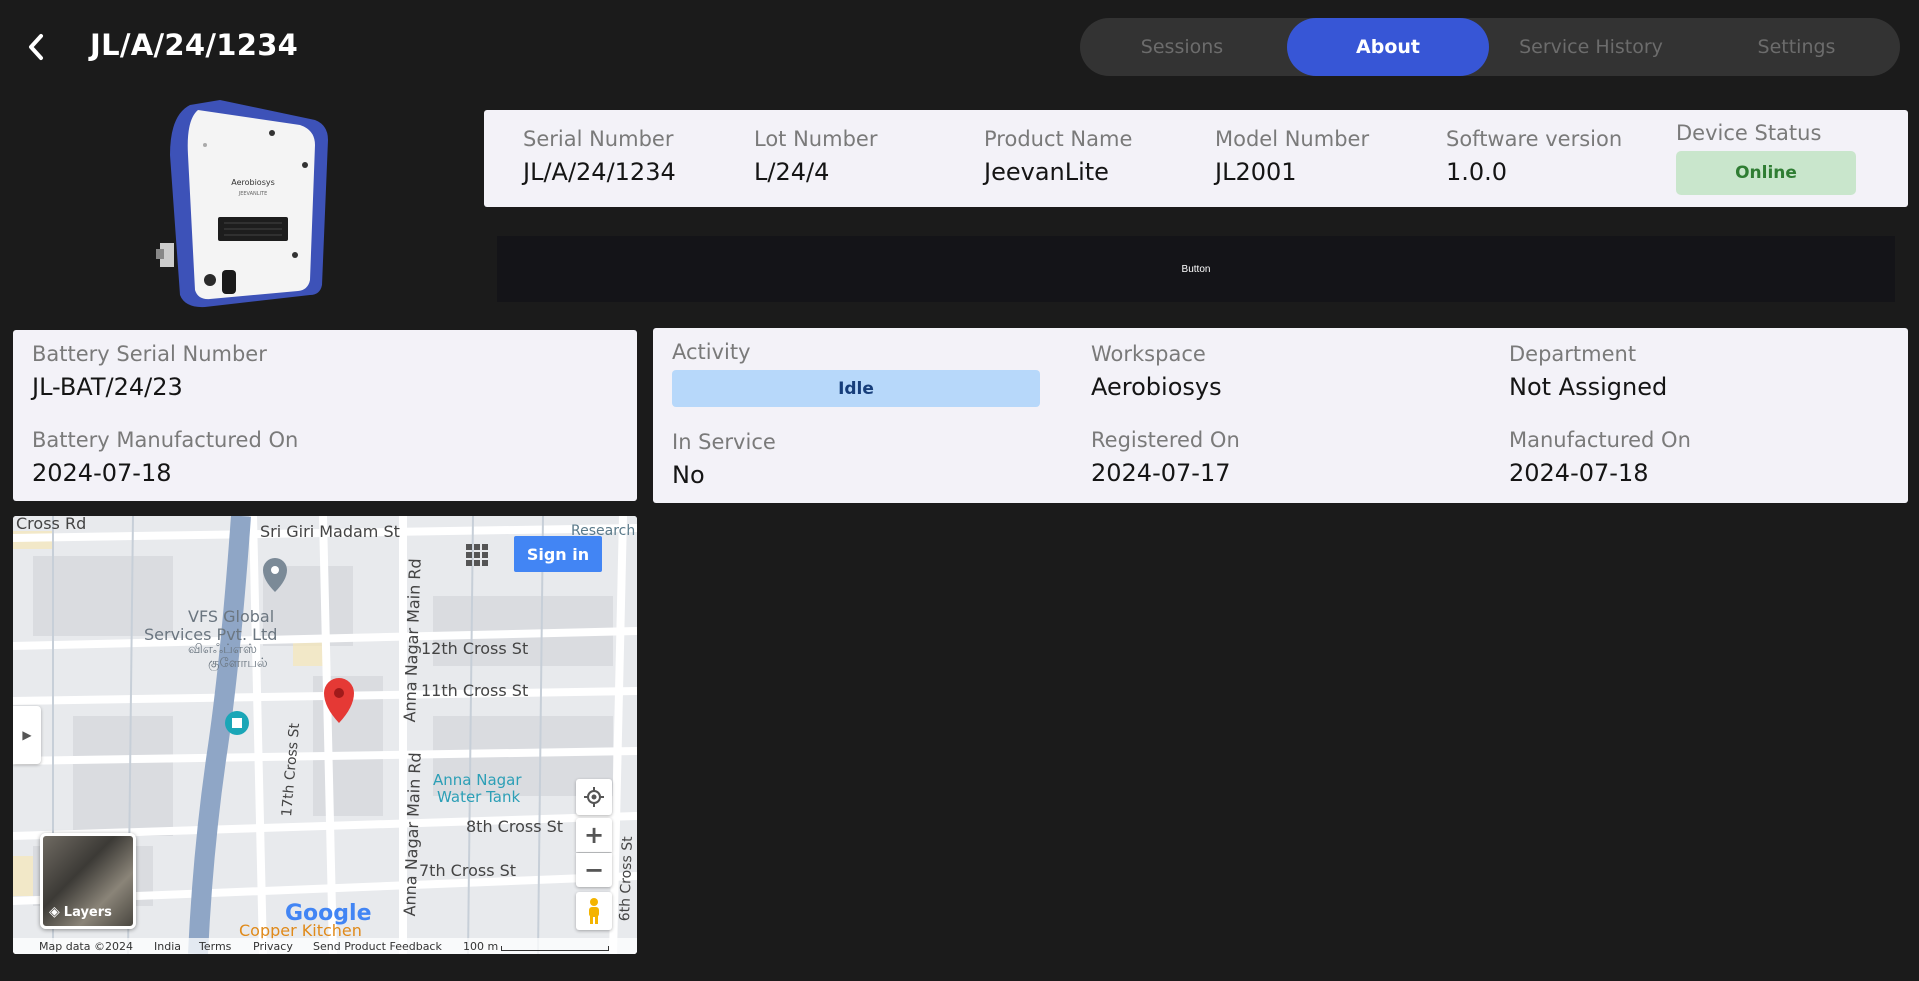 The image size is (1919, 981). I want to click on device-brand: Aerobiosys, so click(253, 182).